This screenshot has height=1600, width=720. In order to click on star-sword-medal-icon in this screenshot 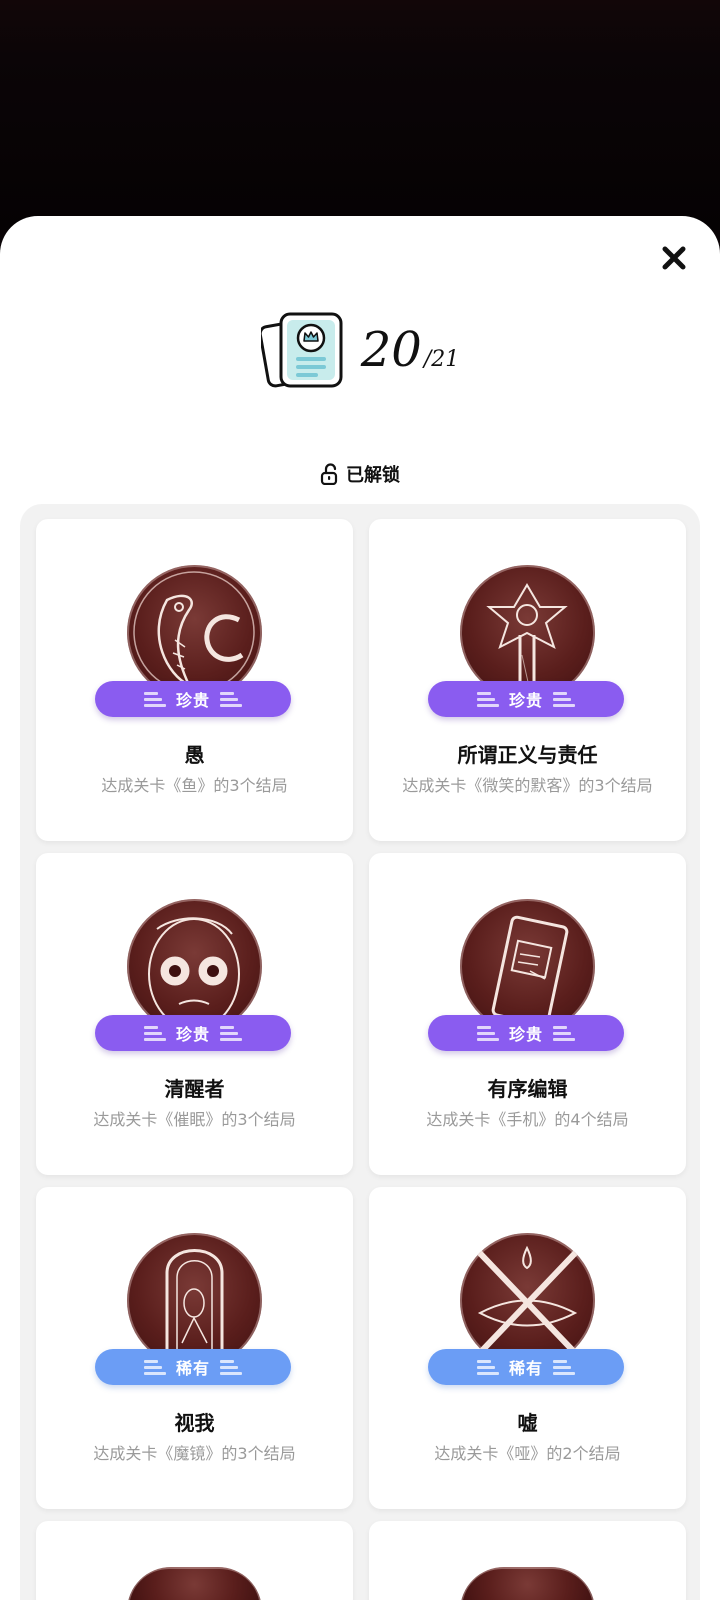, I will do `click(527, 632)`.